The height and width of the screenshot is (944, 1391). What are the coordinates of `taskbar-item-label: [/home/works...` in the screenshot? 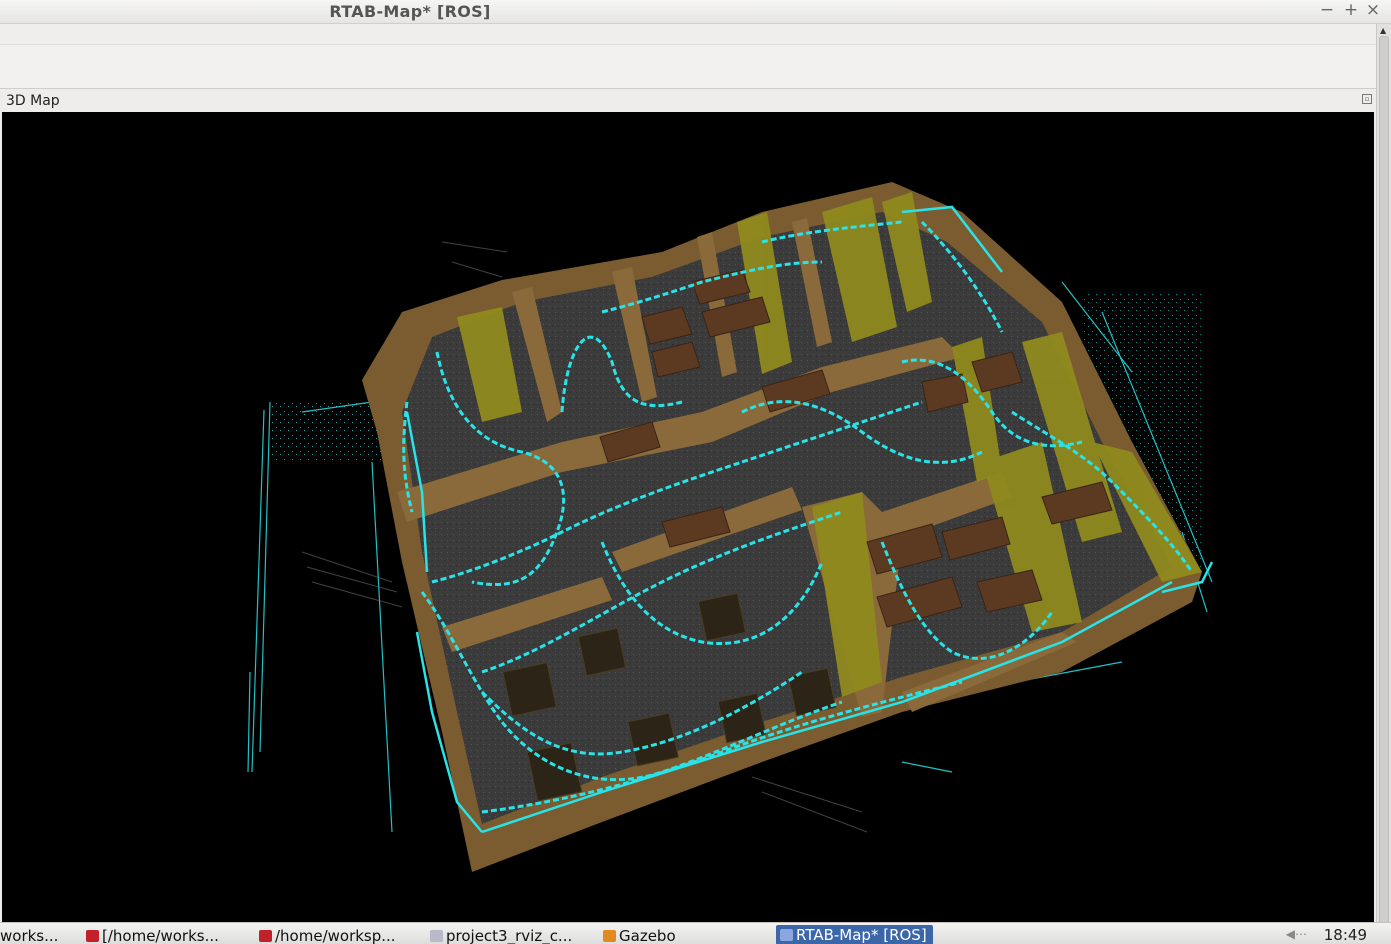 It's located at (160, 935).